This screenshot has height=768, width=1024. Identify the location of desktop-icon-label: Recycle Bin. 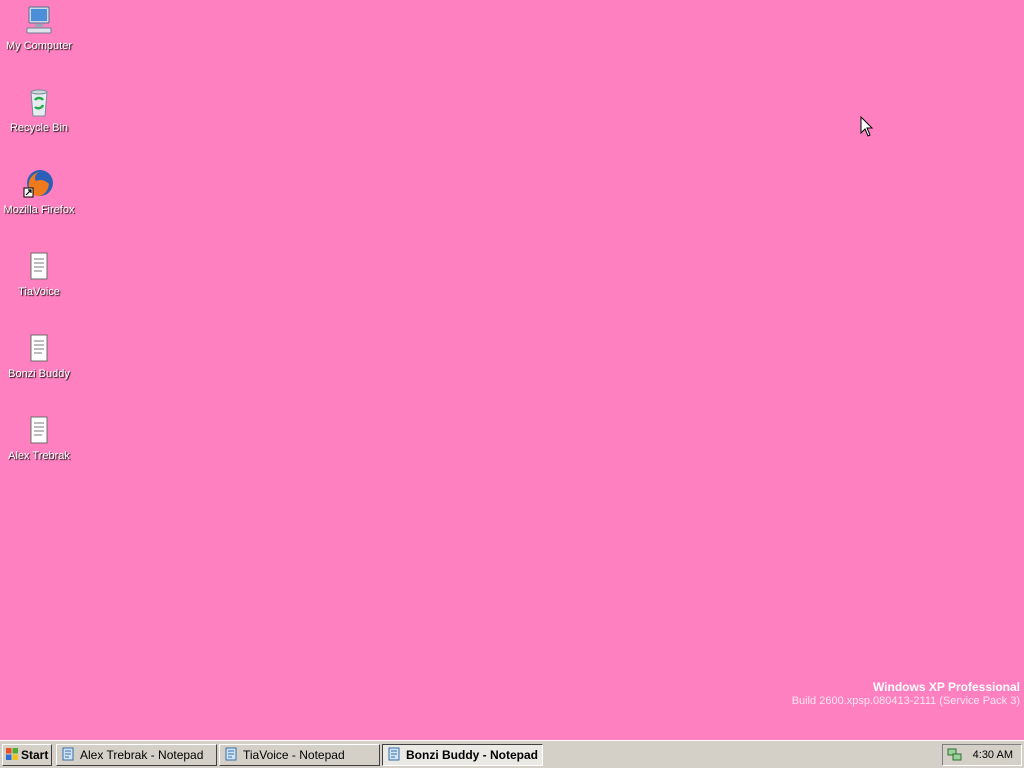
(39, 128).